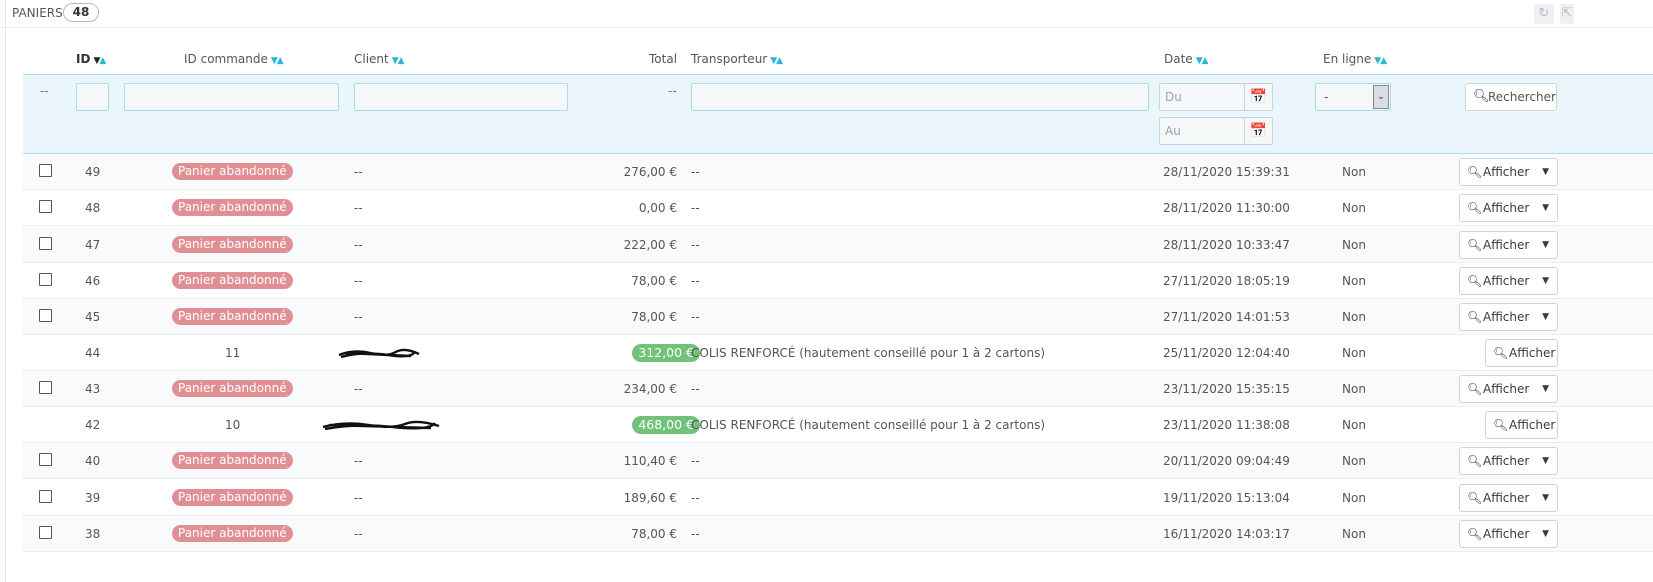 The image size is (1653, 582). What do you see at coordinates (1355, 59) in the screenshot?
I see `column-header-online: En ligne ▼▲` at bounding box center [1355, 59].